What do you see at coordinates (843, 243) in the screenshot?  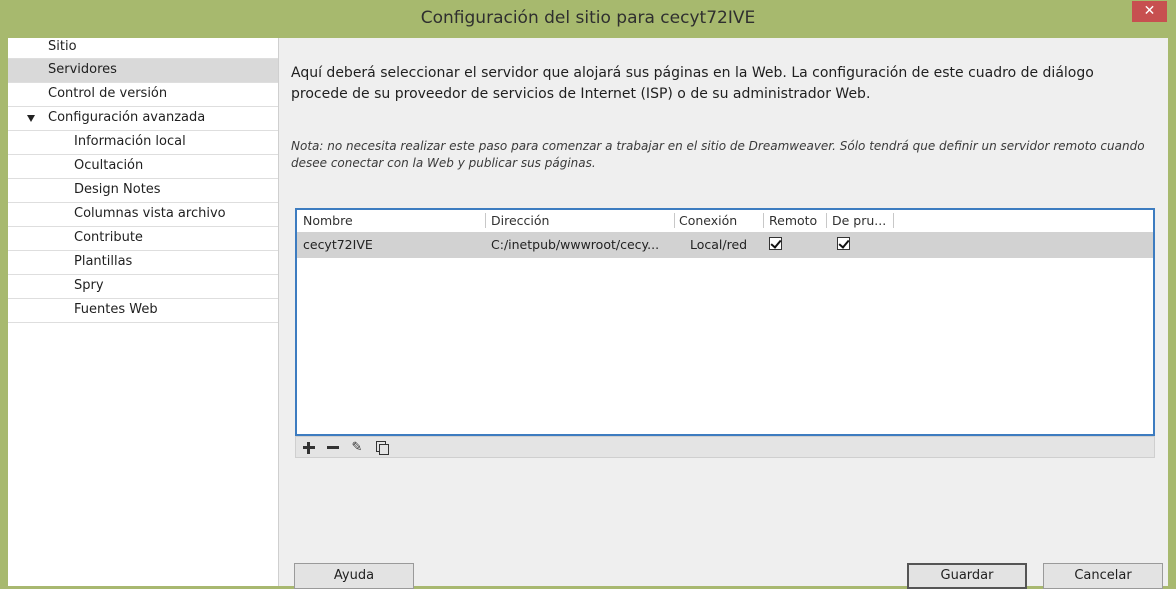 I see `testing-checkbox` at bounding box center [843, 243].